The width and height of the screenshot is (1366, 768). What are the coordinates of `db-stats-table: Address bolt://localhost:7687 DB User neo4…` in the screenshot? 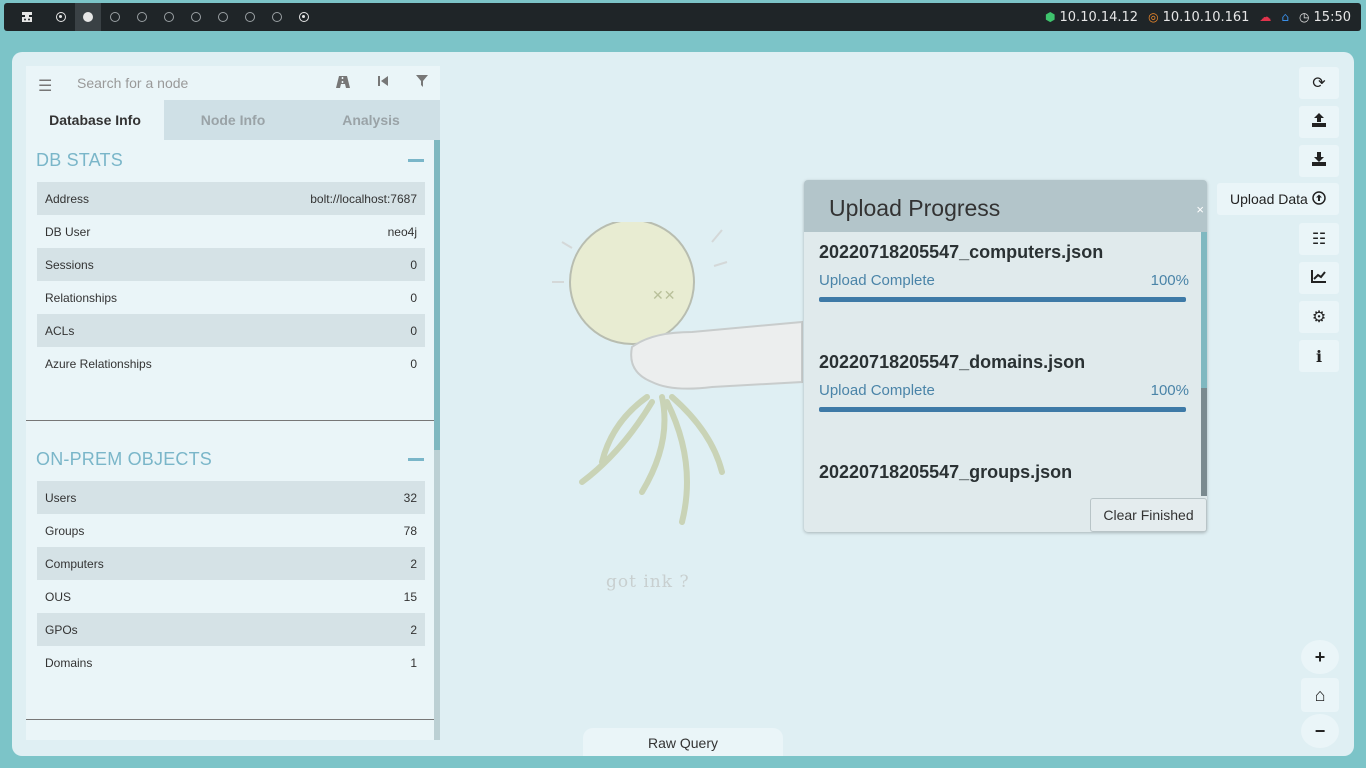 It's located at (231, 281).